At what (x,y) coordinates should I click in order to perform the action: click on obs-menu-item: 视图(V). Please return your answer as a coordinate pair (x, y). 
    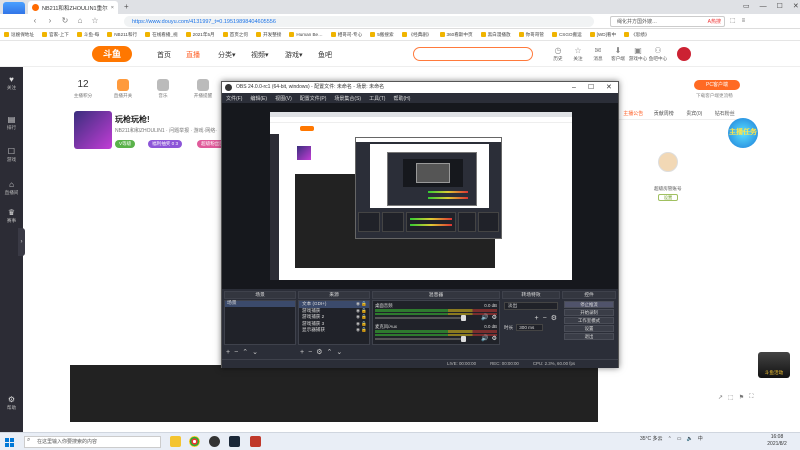
    Looking at the image, I should click on (283, 98).